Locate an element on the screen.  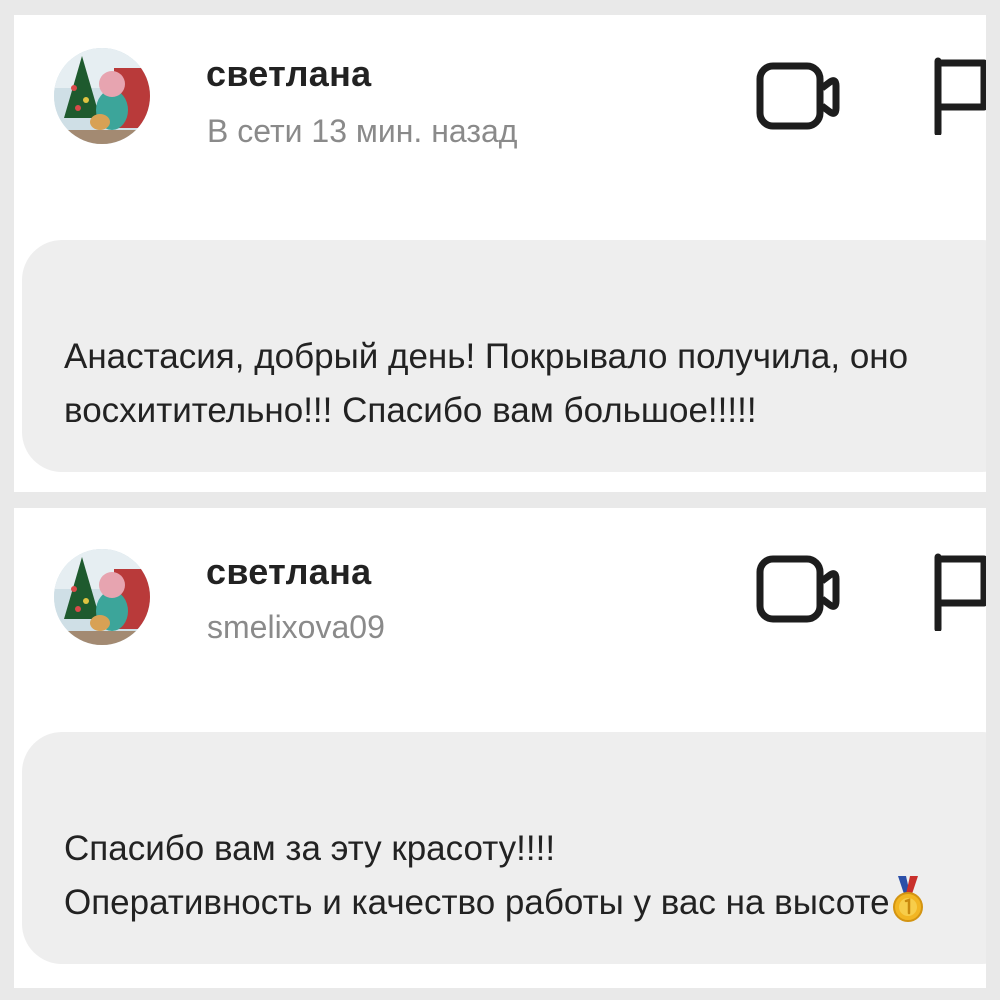
medal-icon is located at coordinates (908, 900).